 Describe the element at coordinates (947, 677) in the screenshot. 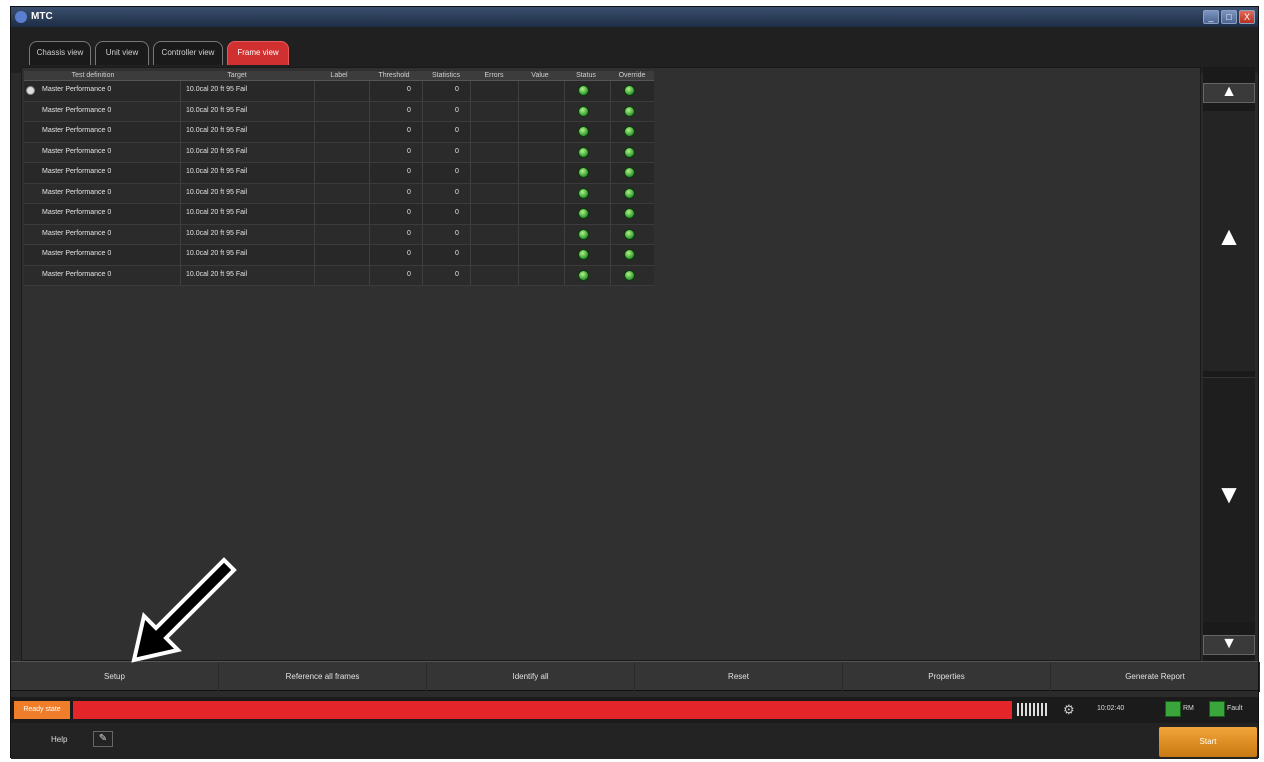

I see `properties-button: Properties` at that location.